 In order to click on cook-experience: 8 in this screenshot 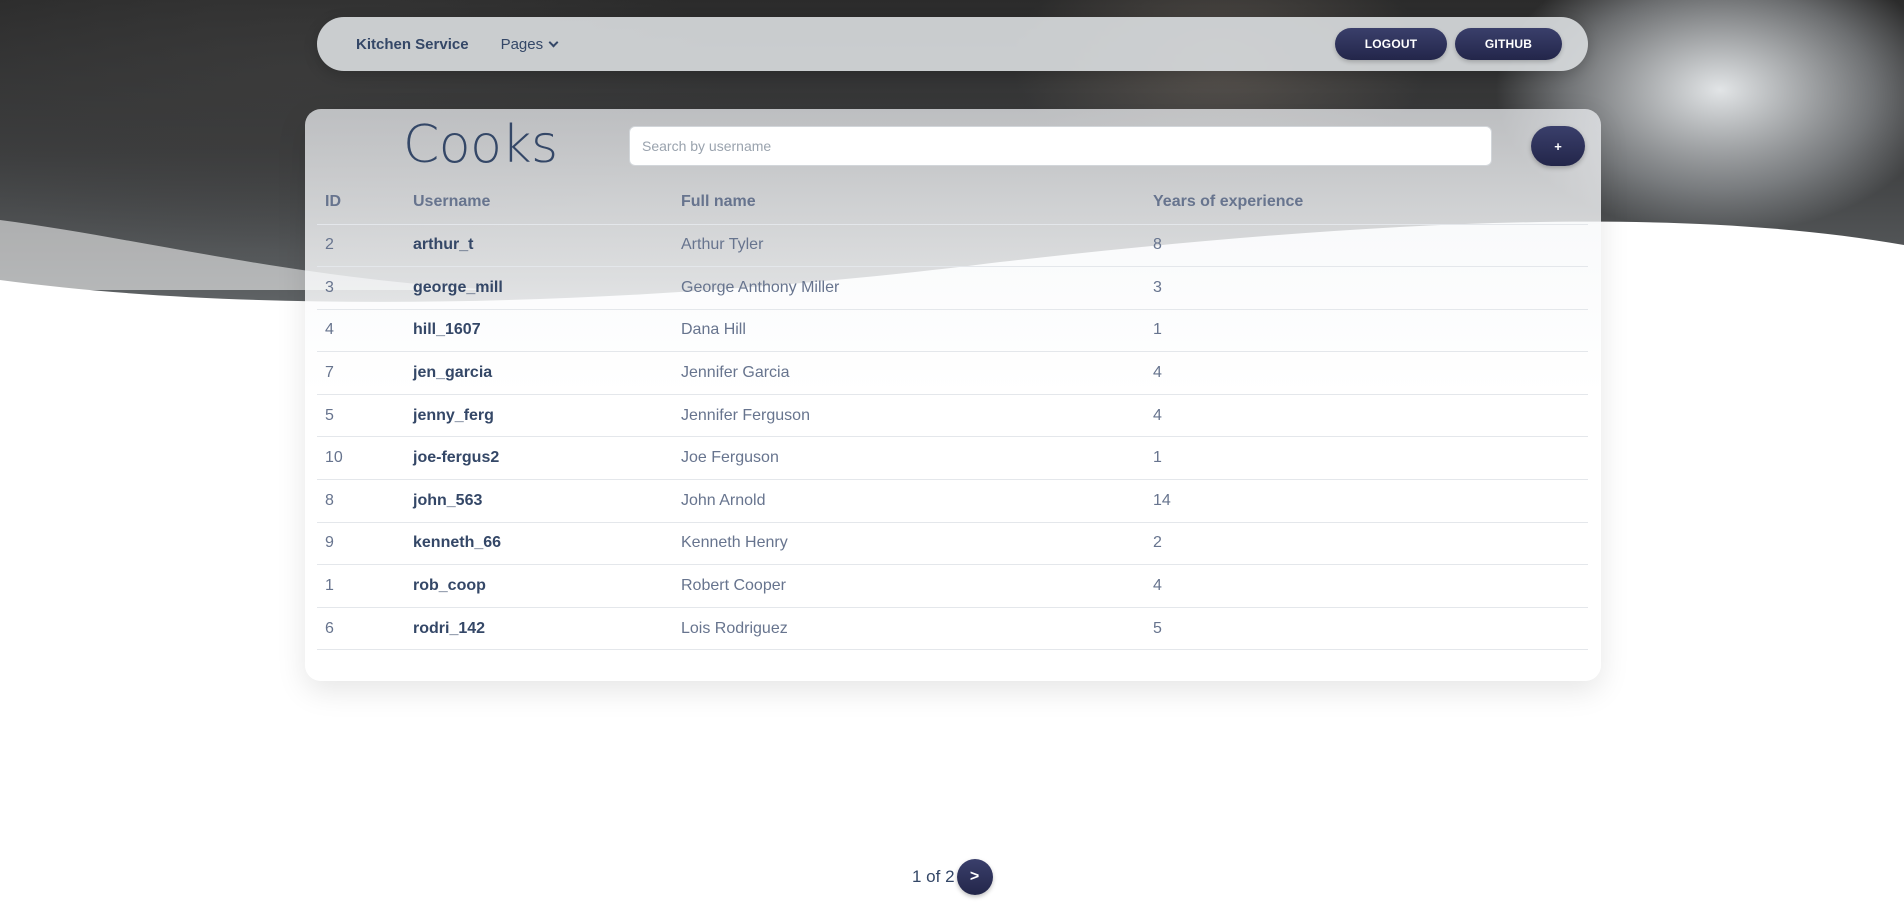, I will do `click(1366, 246)`.